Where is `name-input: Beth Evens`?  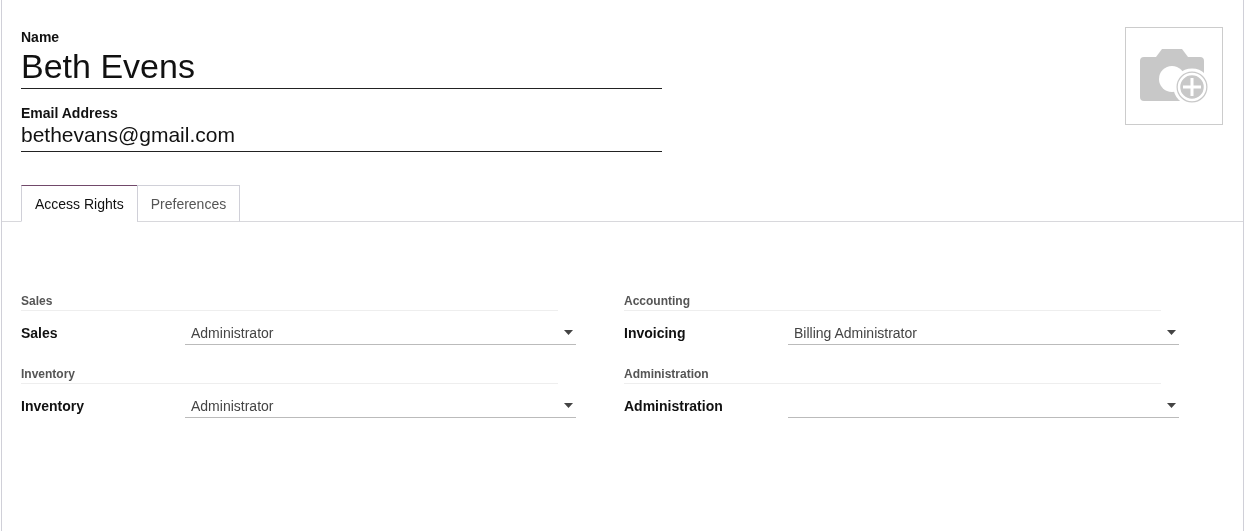
name-input: Beth Evens is located at coordinates (341, 68).